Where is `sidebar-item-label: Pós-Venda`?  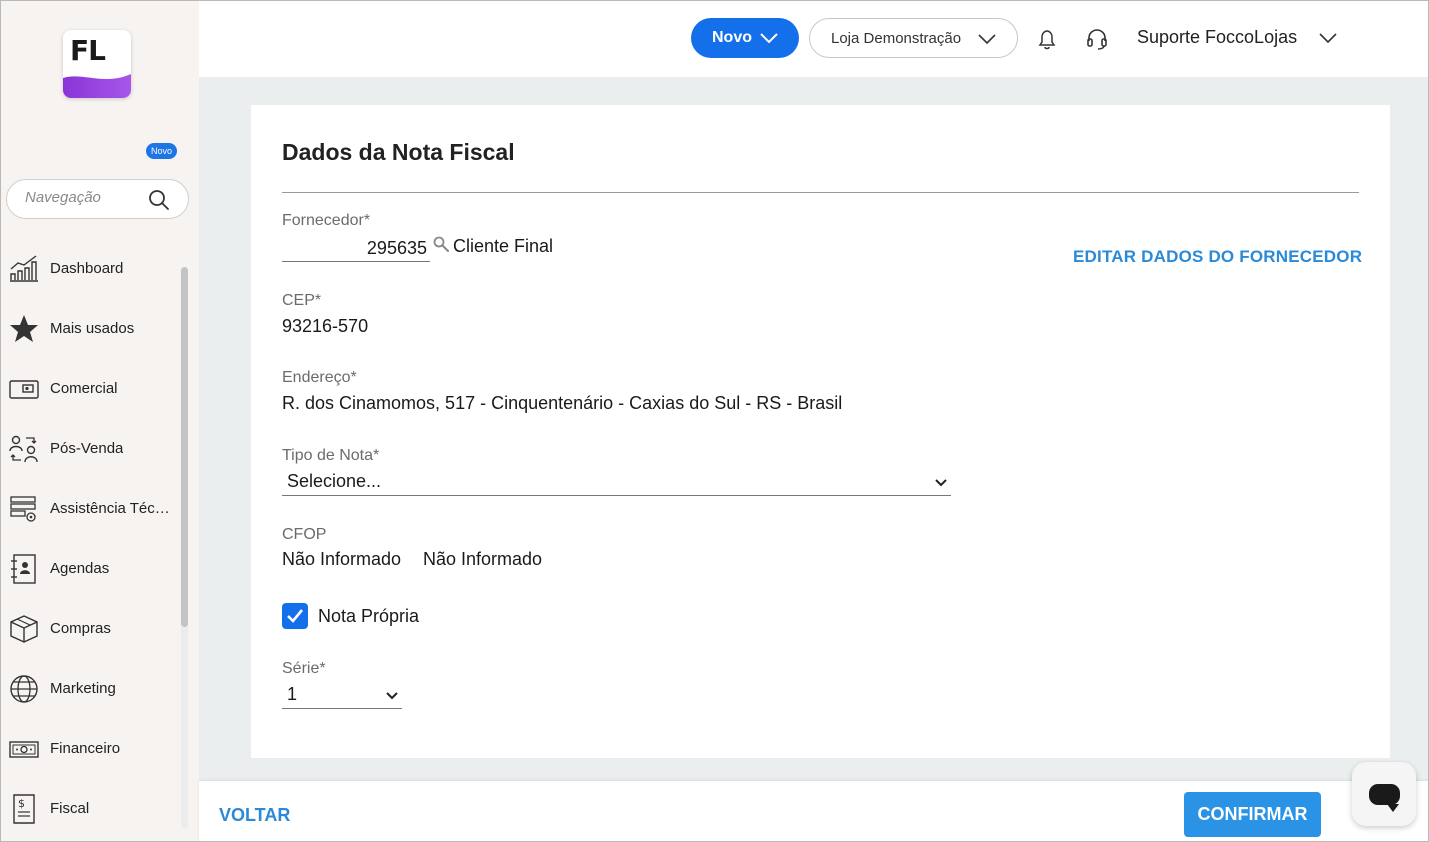
sidebar-item-label: Pós-Venda is located at coordinates (87, 448).